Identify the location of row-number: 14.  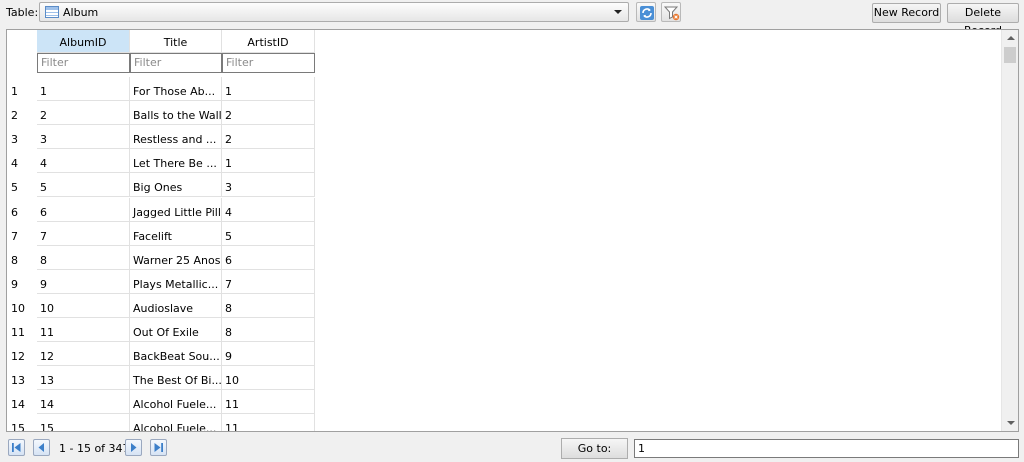
(22, 405).